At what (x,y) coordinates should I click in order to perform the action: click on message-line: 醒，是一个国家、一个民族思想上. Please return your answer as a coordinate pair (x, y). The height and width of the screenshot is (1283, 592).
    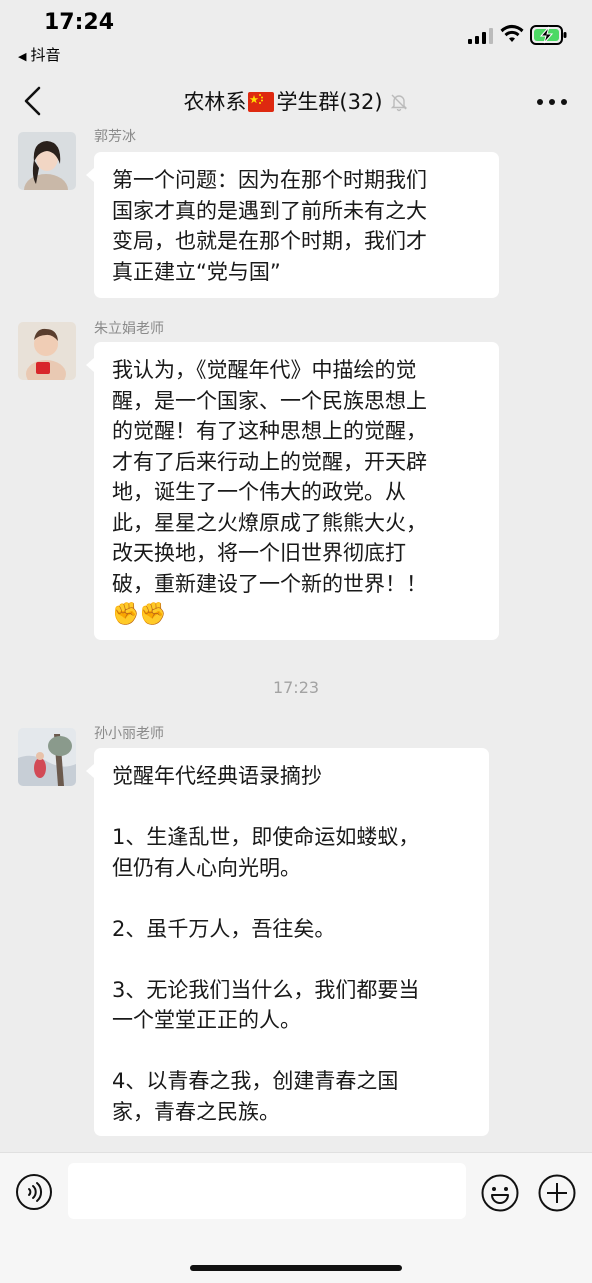
    Looking at the image, I should click on (269, 400).